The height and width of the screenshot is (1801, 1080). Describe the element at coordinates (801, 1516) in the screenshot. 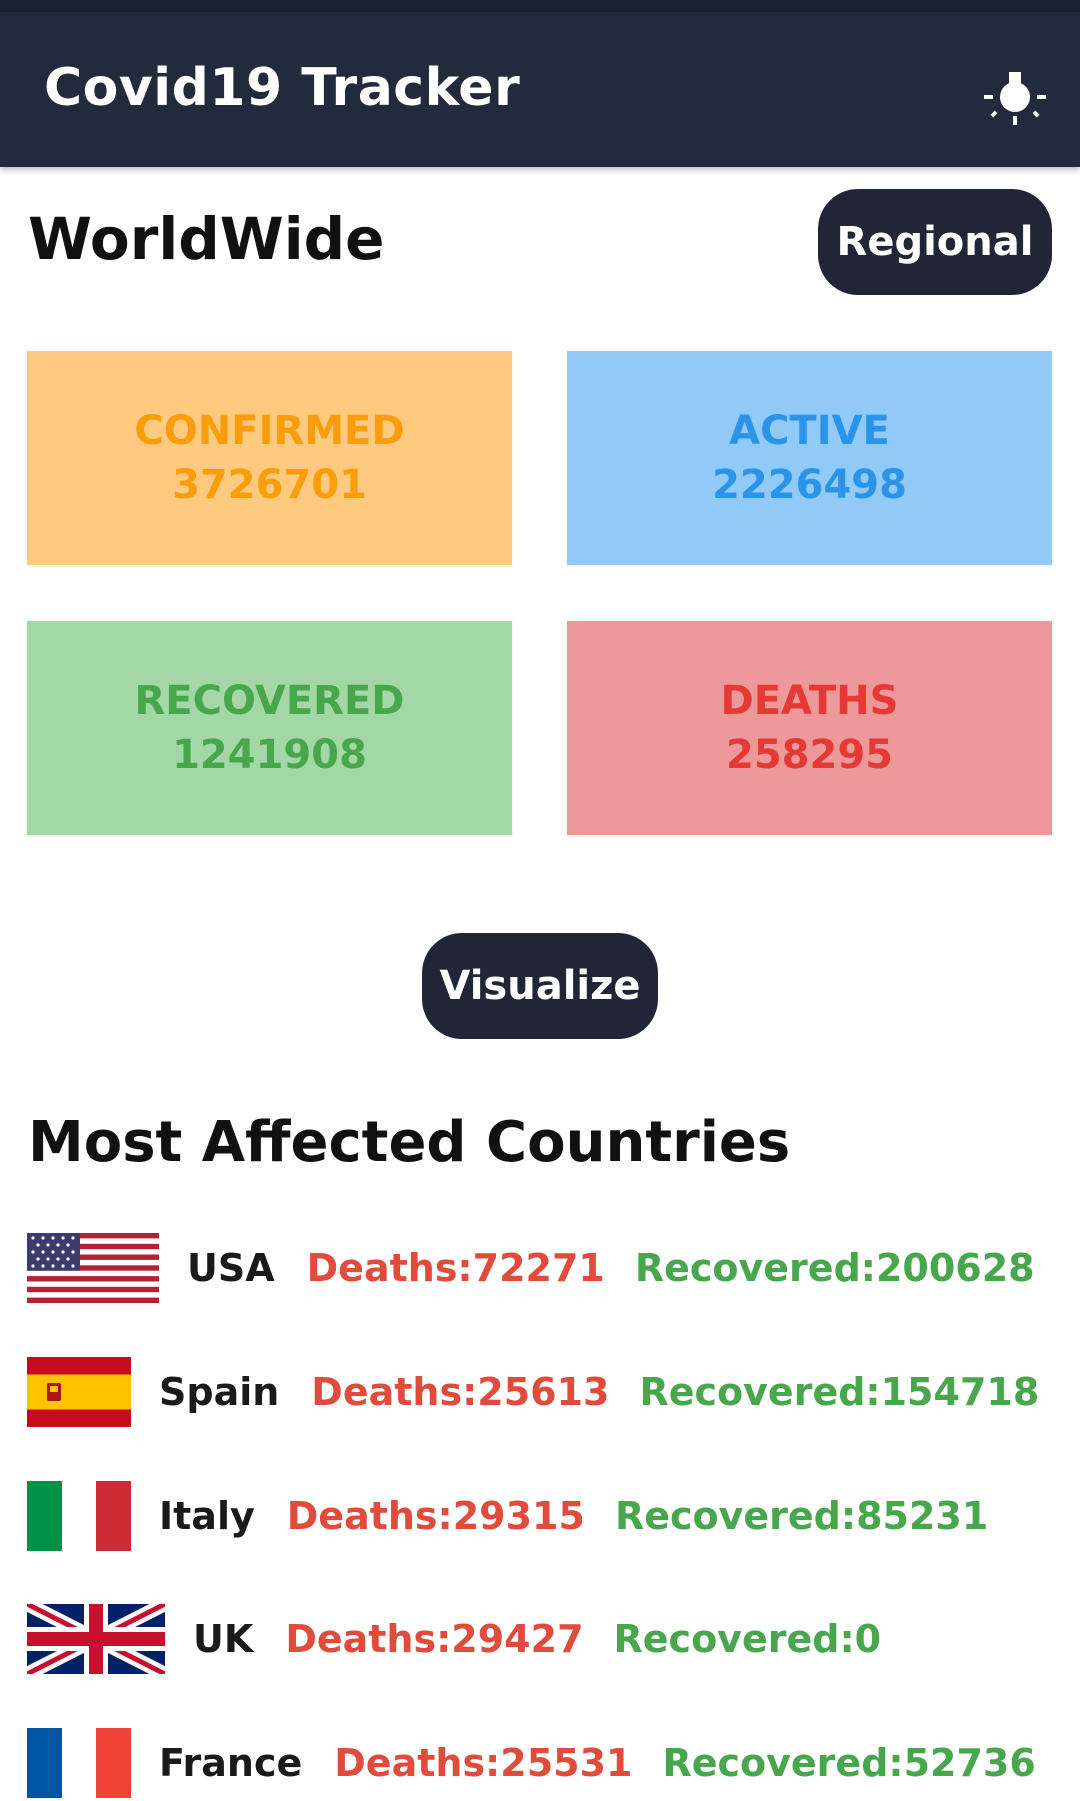

I see `country-recovered: Recovered:85231` at that location.